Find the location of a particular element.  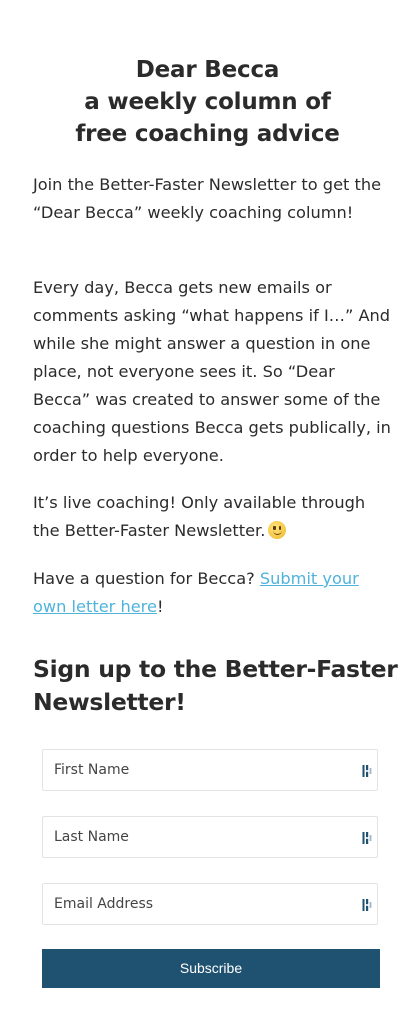

last-name-field-wrapper is located at coordinates (210, 837).